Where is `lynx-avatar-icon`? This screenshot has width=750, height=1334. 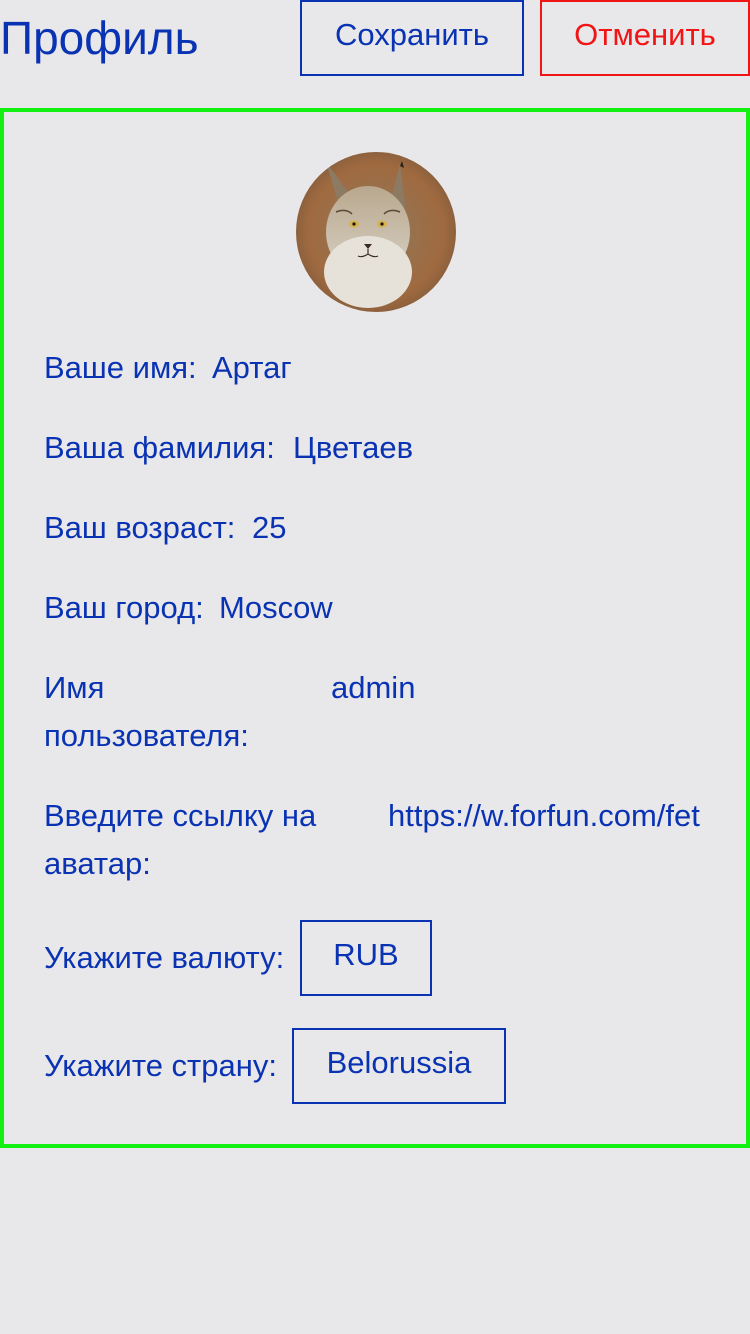
lynx-avatar-icon is located at coordinates (376, 232).